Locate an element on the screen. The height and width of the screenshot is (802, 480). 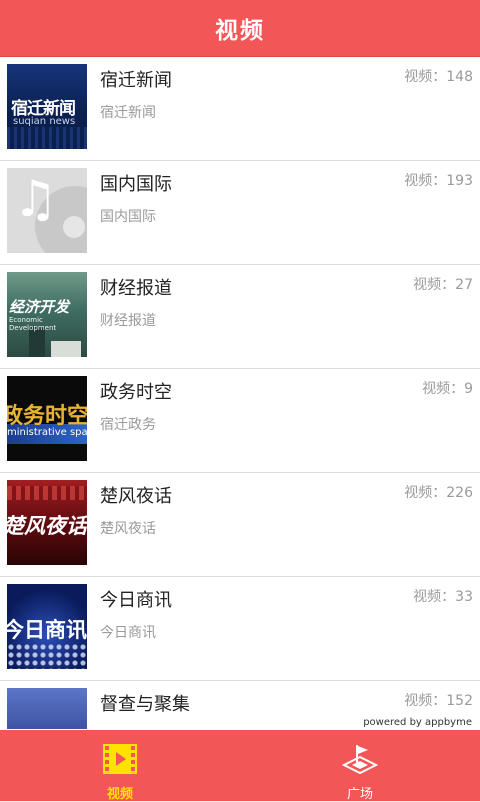
video-count: 视频：27 is located at coordinates (443, 285).